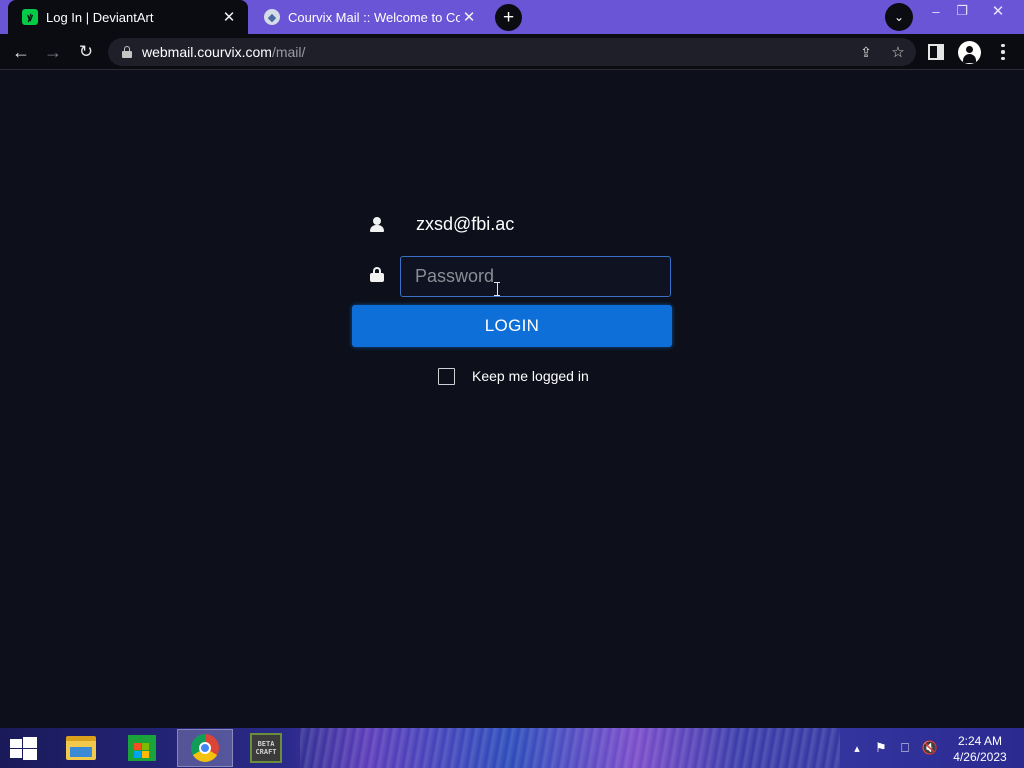 The height and width of the screenshot is (768, 1024). Describe the element at coordinates (374, 17) in the screenshot. I see `tab-title: Courvix Mail :: Welcome to Courv` at that location.